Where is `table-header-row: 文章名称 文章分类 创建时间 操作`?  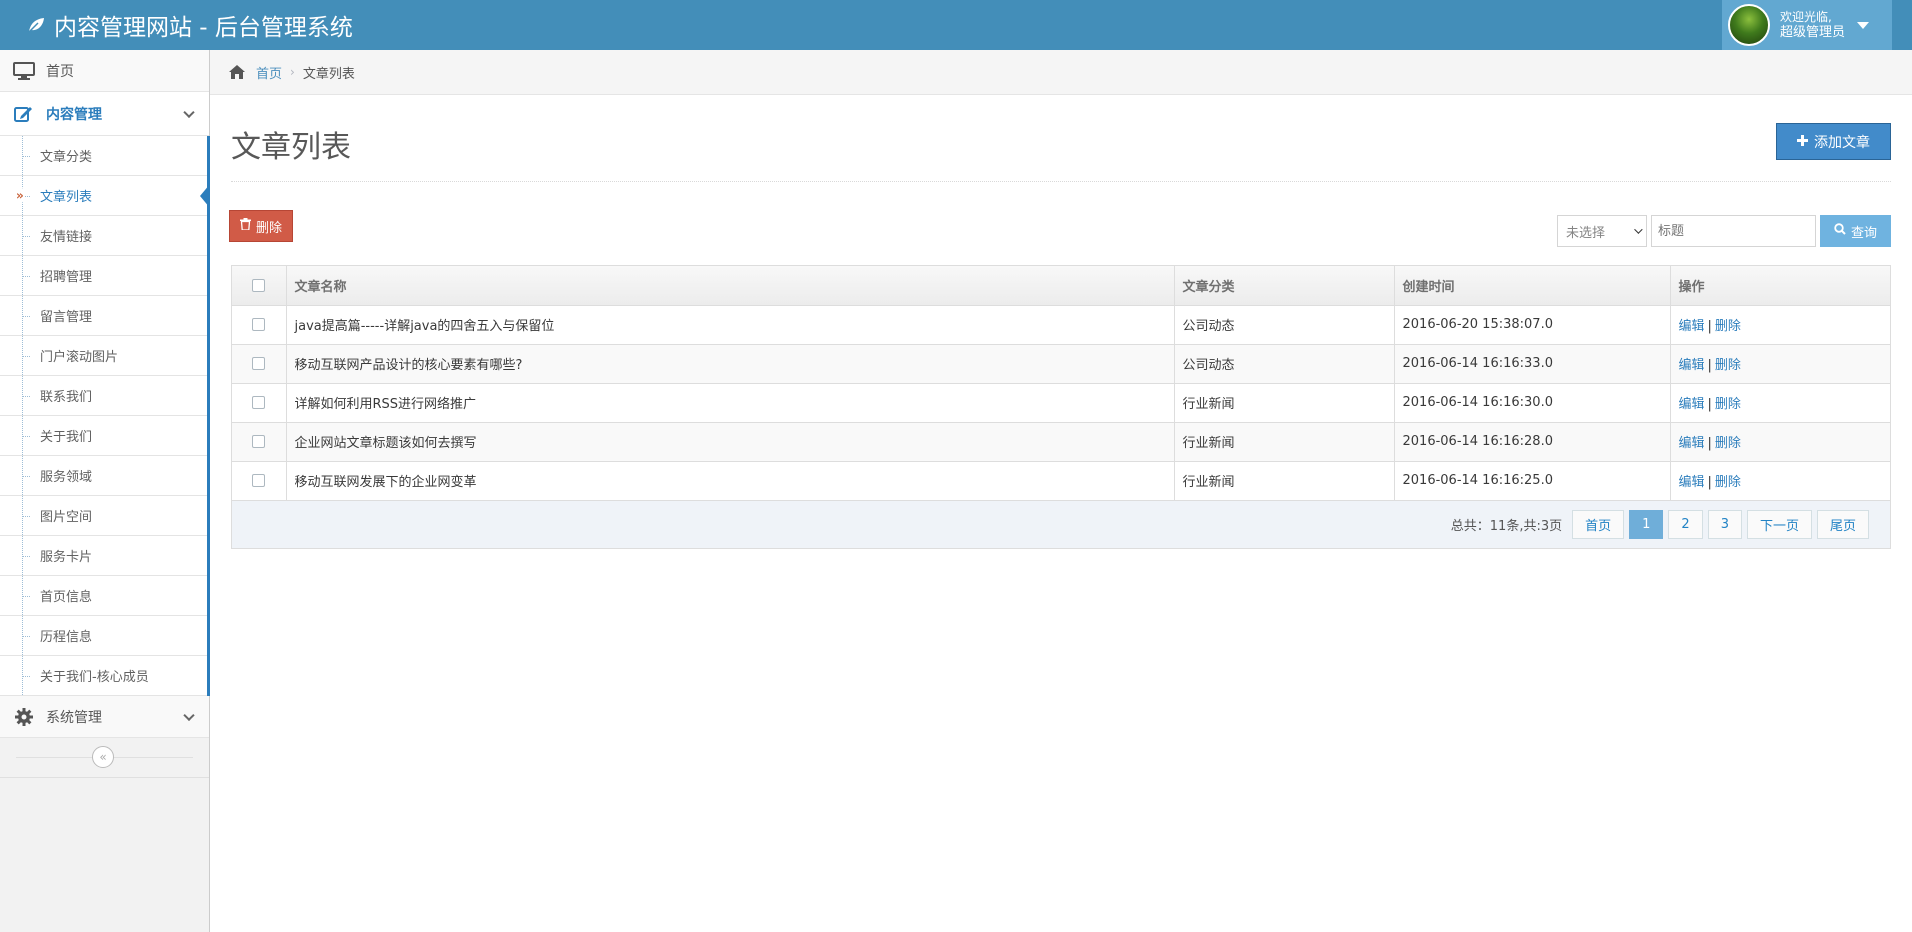 table-header-row: 文章名称 文章分类 创建时间 操作 is located at coordinates (1061, 286).